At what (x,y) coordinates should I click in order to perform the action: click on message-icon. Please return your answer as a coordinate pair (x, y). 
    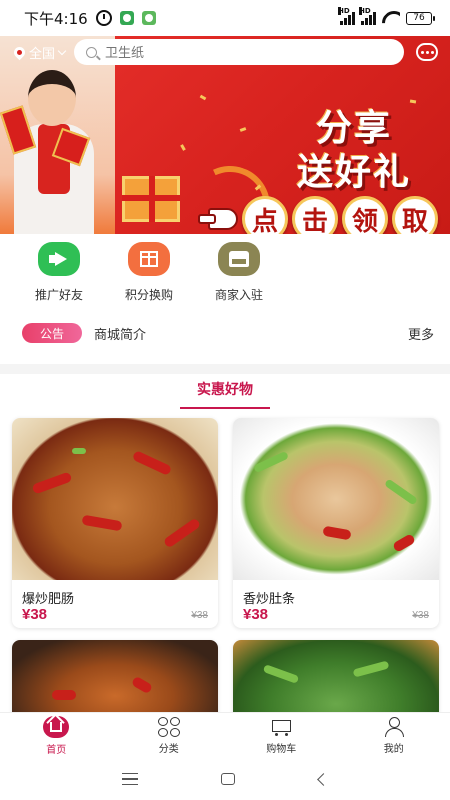
    Looking at the image, I should click on (427, 52).